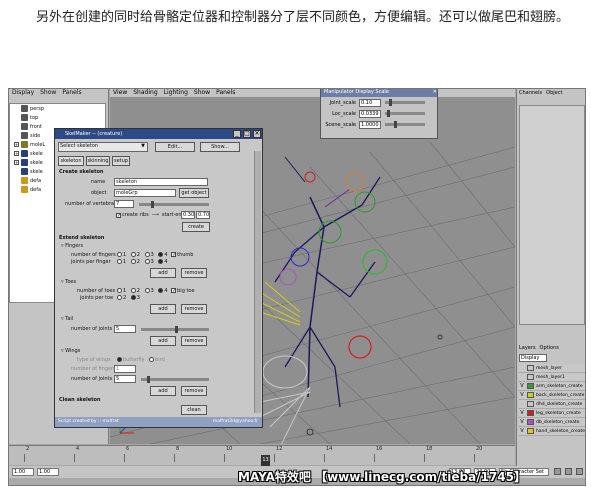 The image size is (591, 493). I want to click on outliner-menu-panels: Panels, so click(71, 93).